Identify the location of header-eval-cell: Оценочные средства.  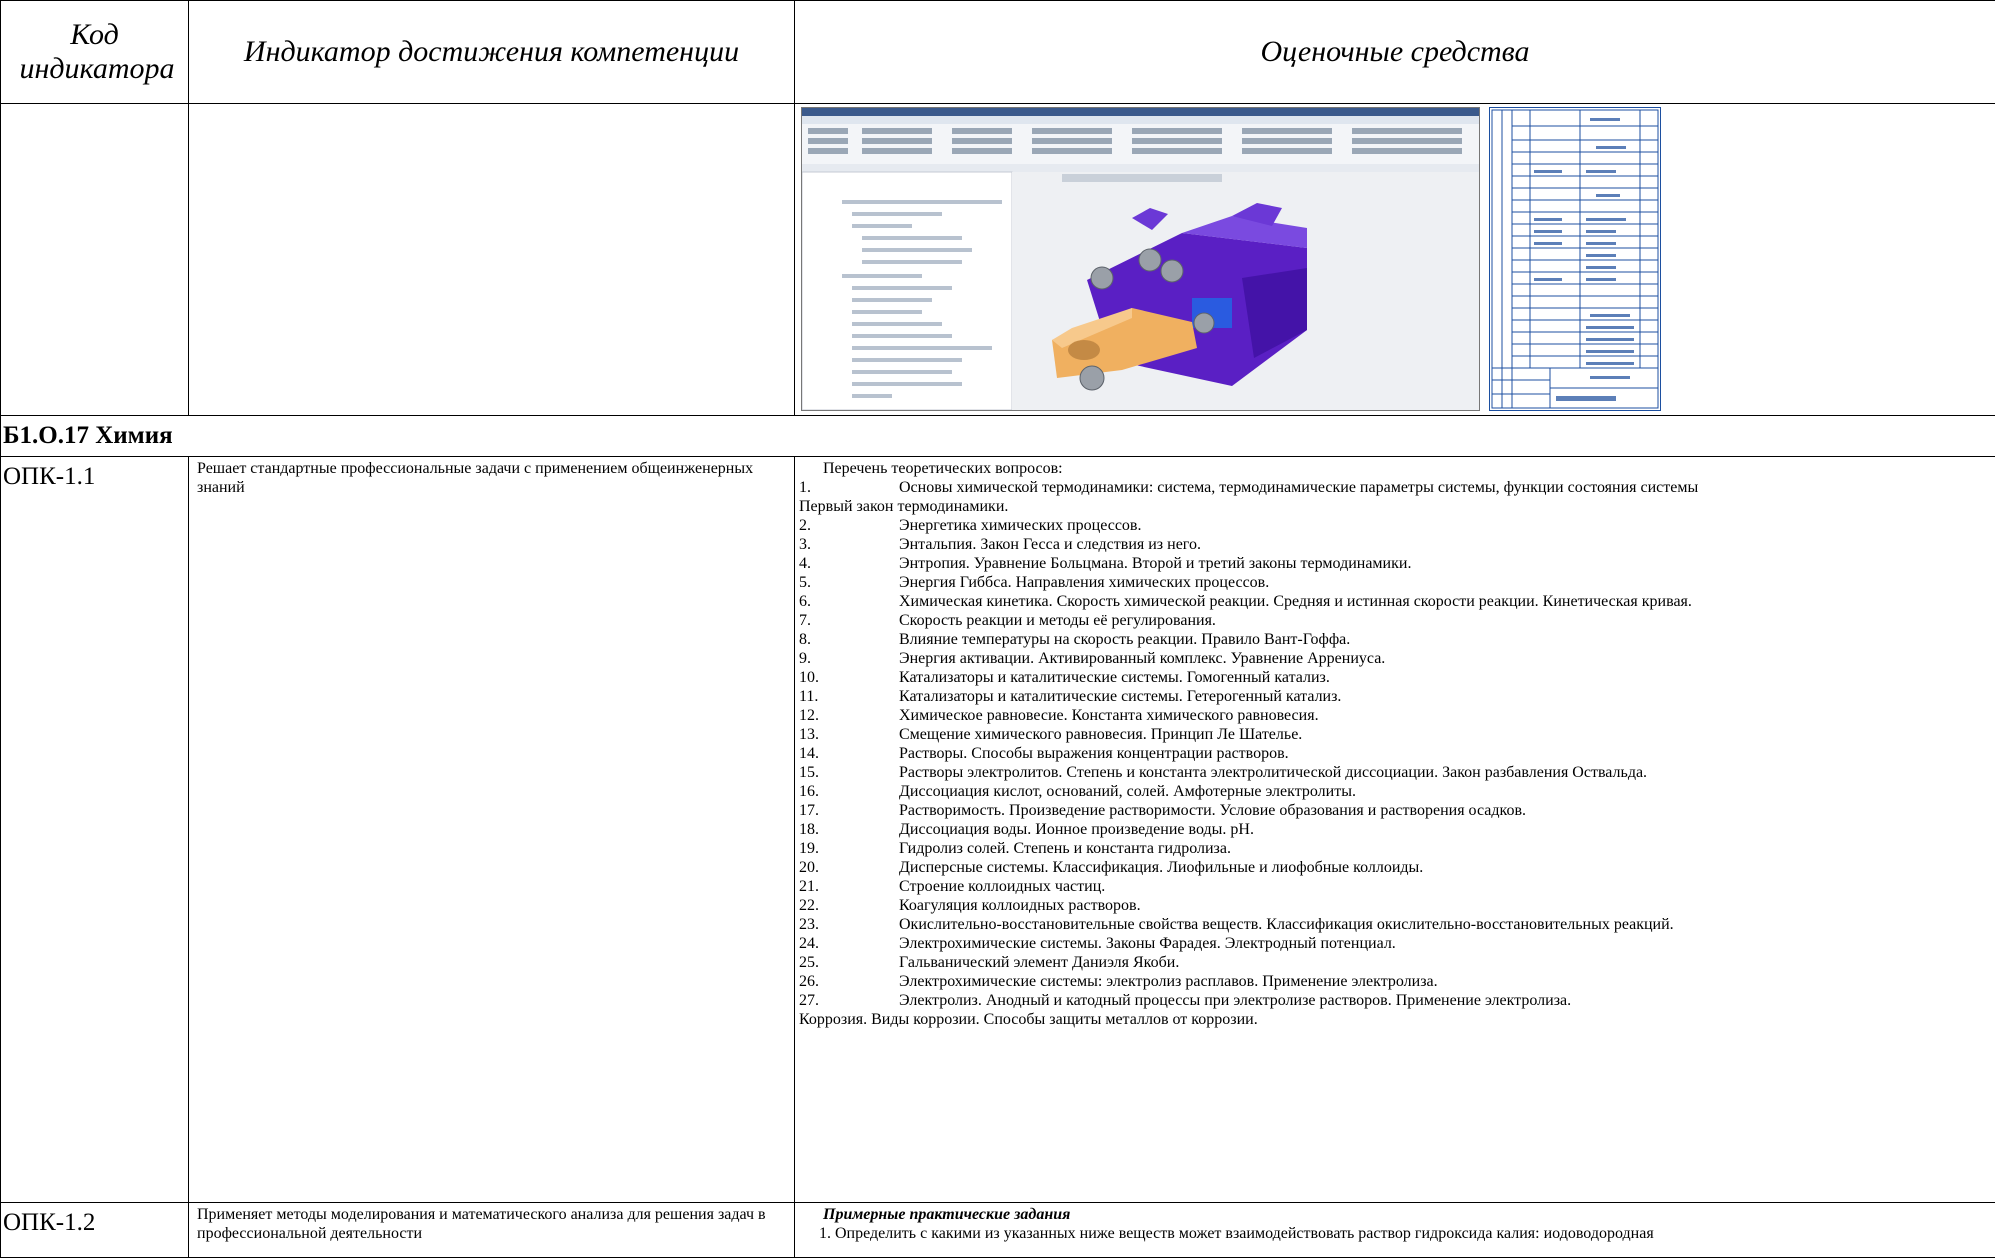
(1395, 52).